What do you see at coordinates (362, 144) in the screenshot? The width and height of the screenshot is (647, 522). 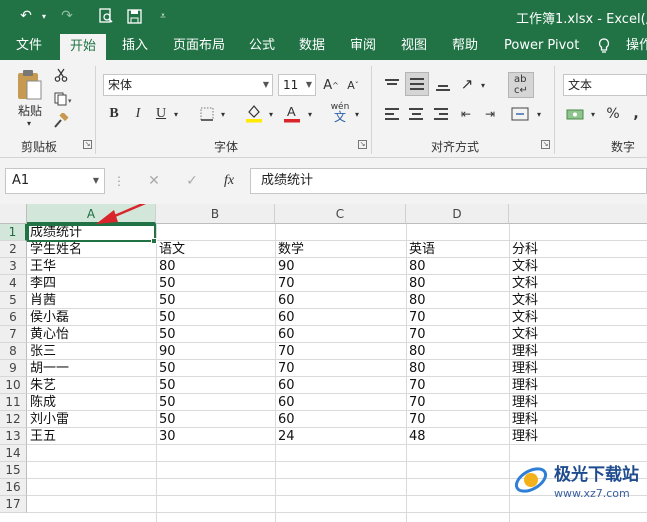 I see `font-launcher-icon: ↘` at bounding box center [362, 144].